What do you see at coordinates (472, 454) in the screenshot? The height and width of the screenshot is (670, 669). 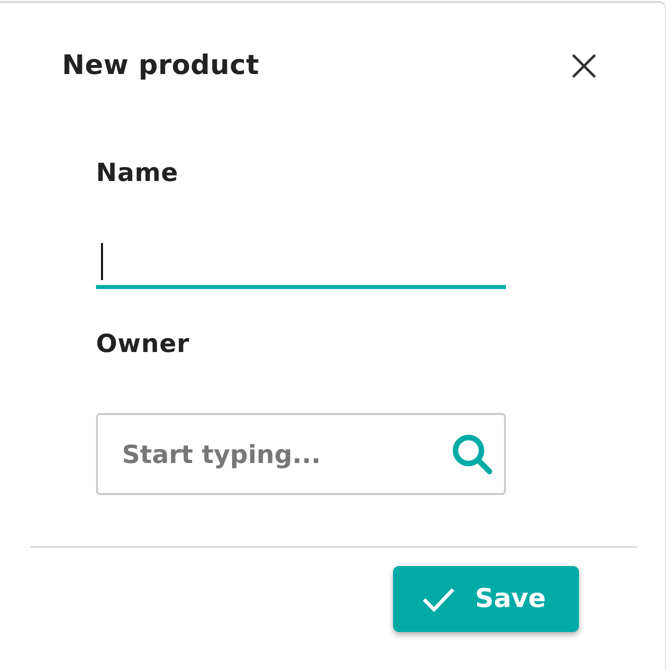 I see `search-icon` at bounding box center [472, 454].